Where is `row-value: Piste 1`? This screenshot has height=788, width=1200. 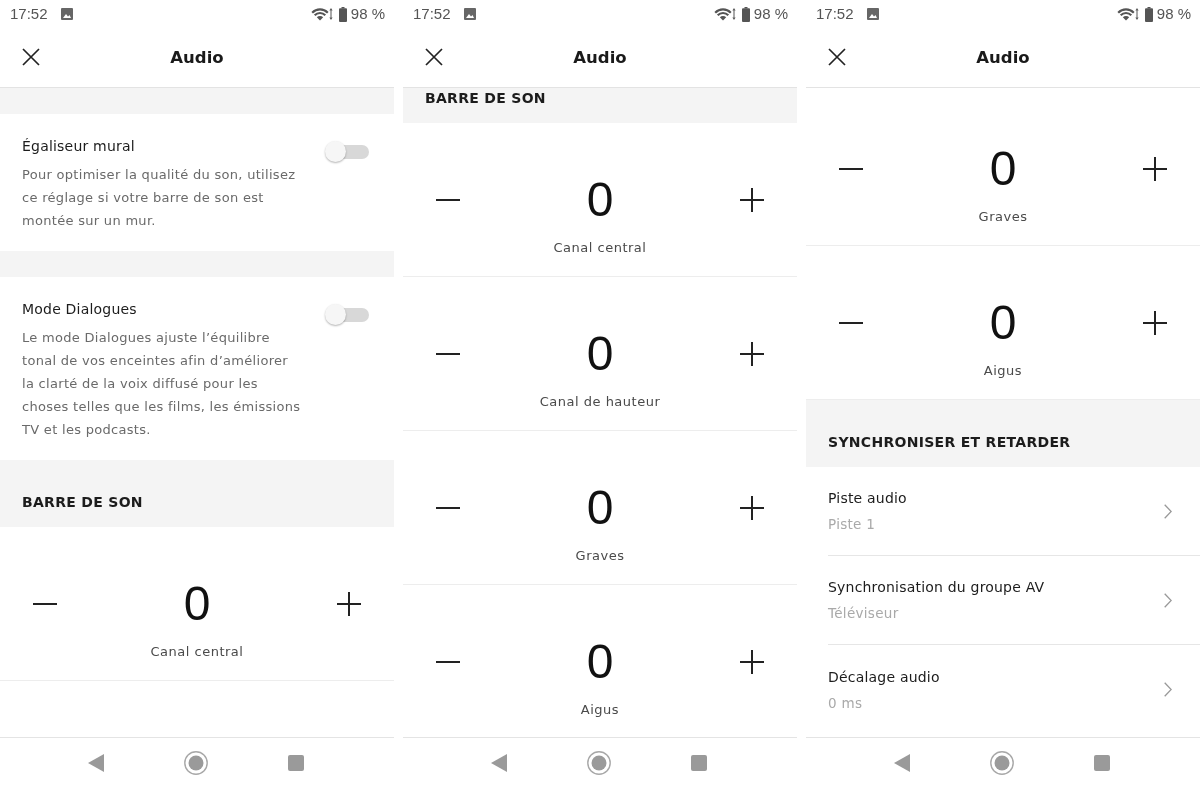 row-value: Piste 1 is located at coordinates (852, 524).